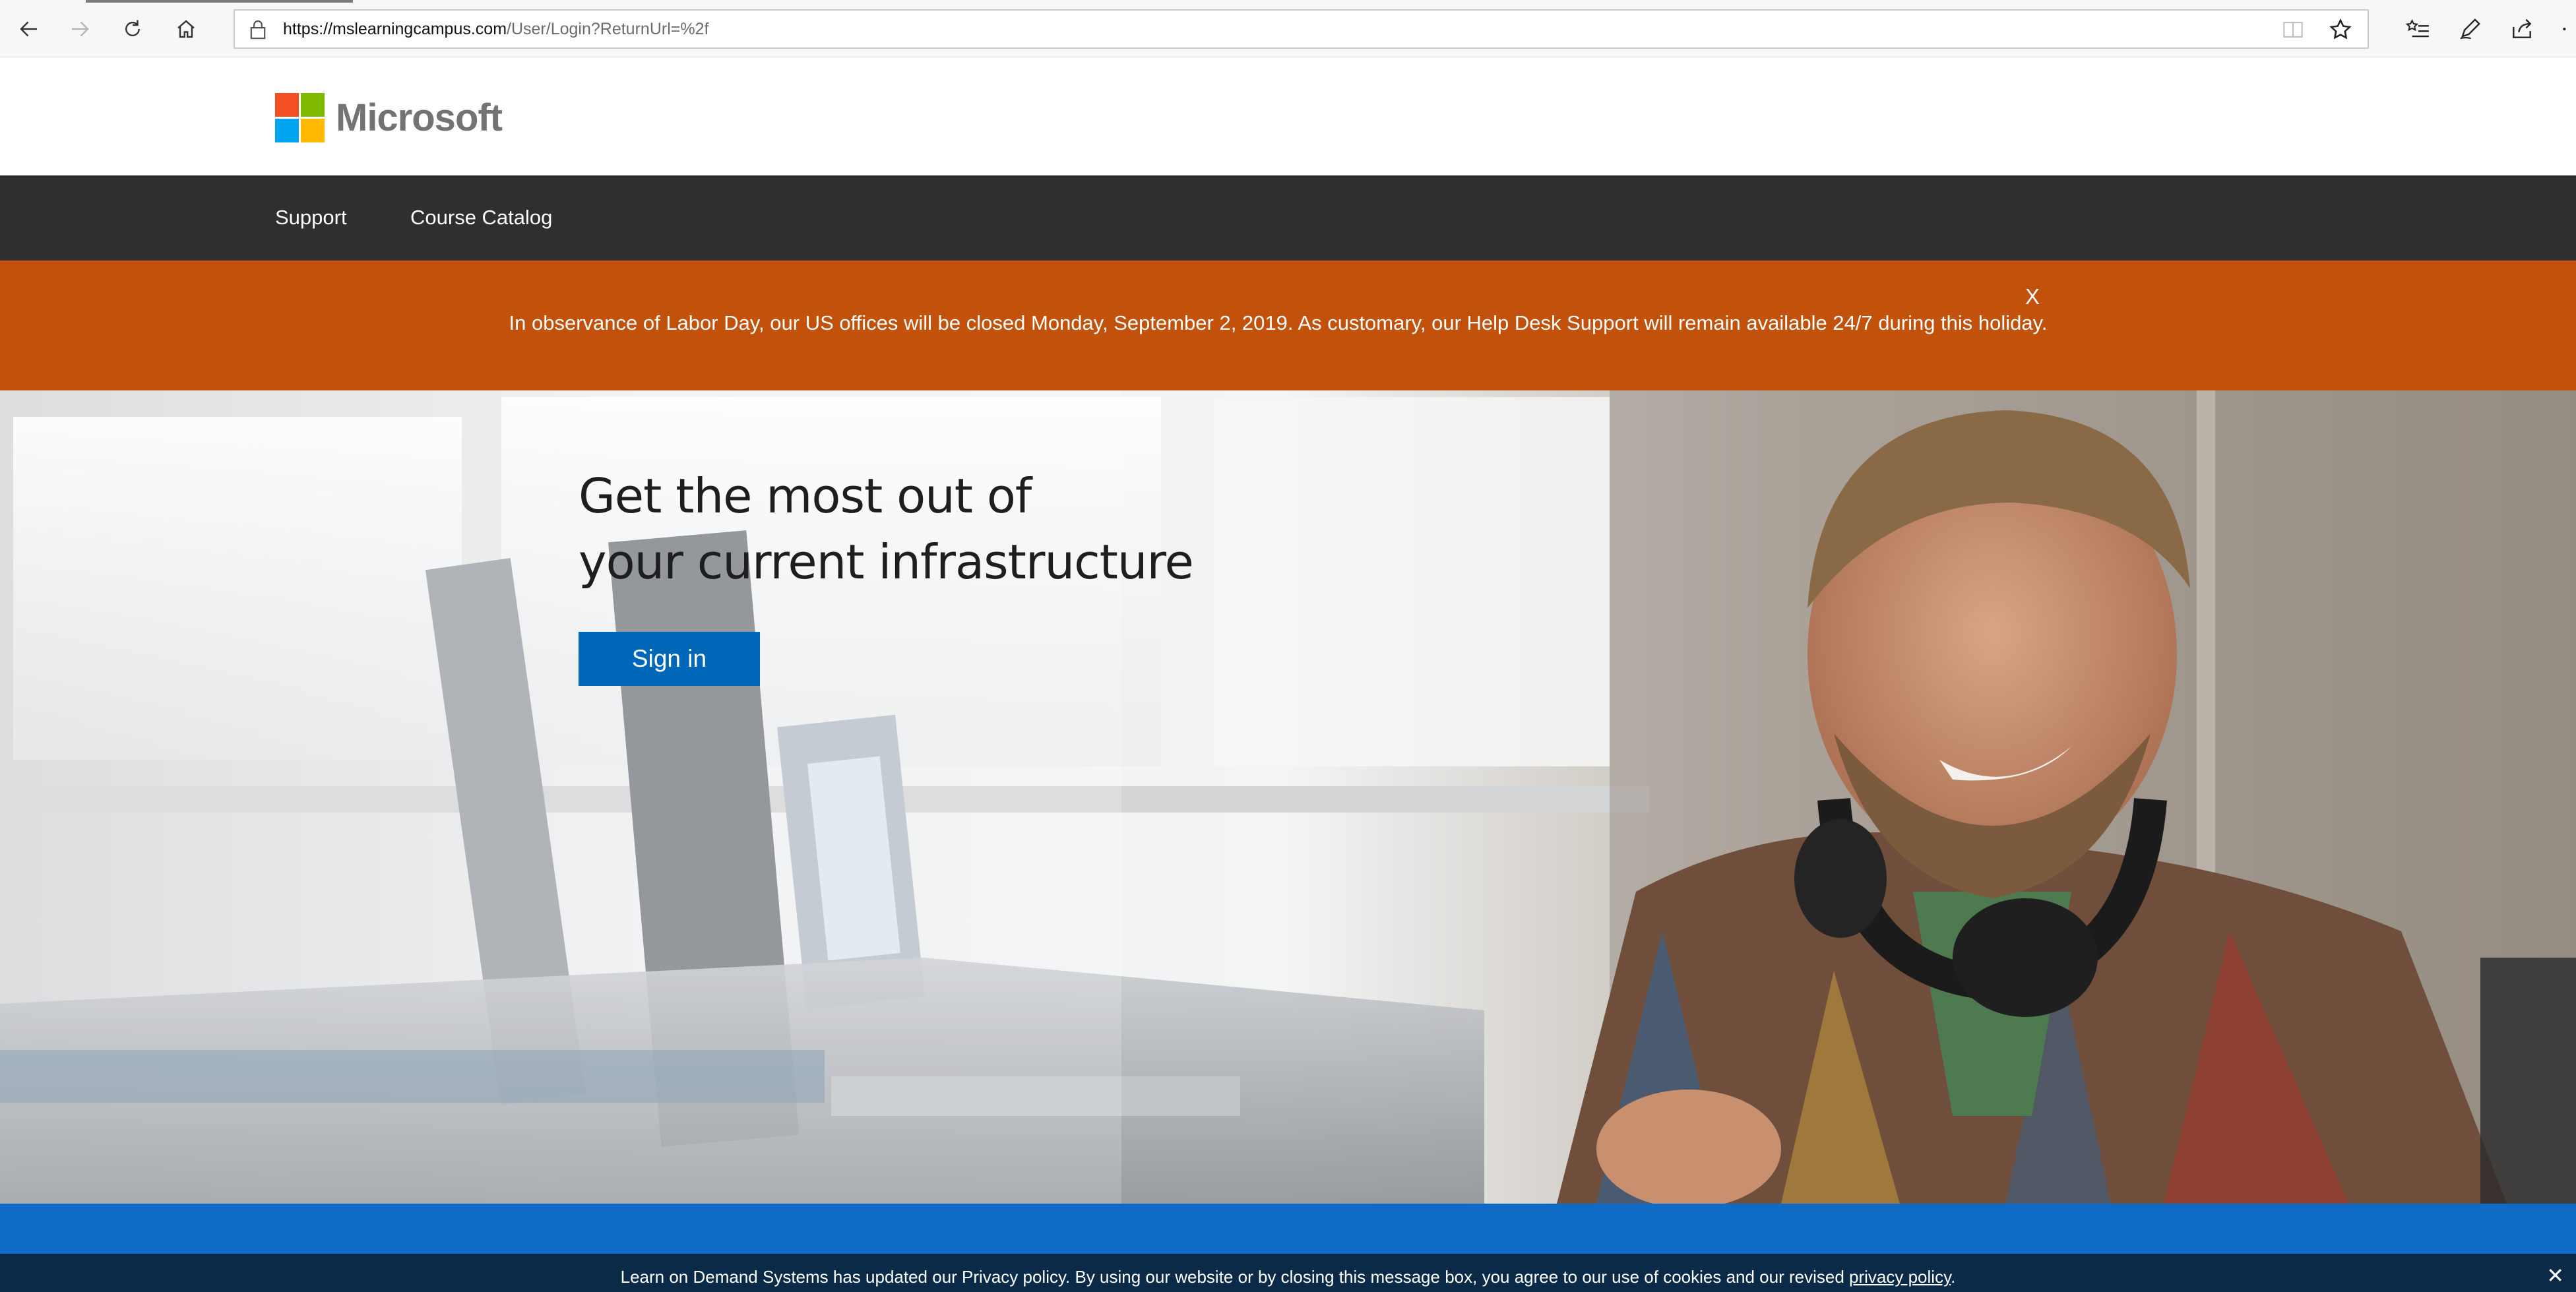 This screenshot has width=2576, height=1292. I want to click on favorite-star-icon, so click(2340, 29).